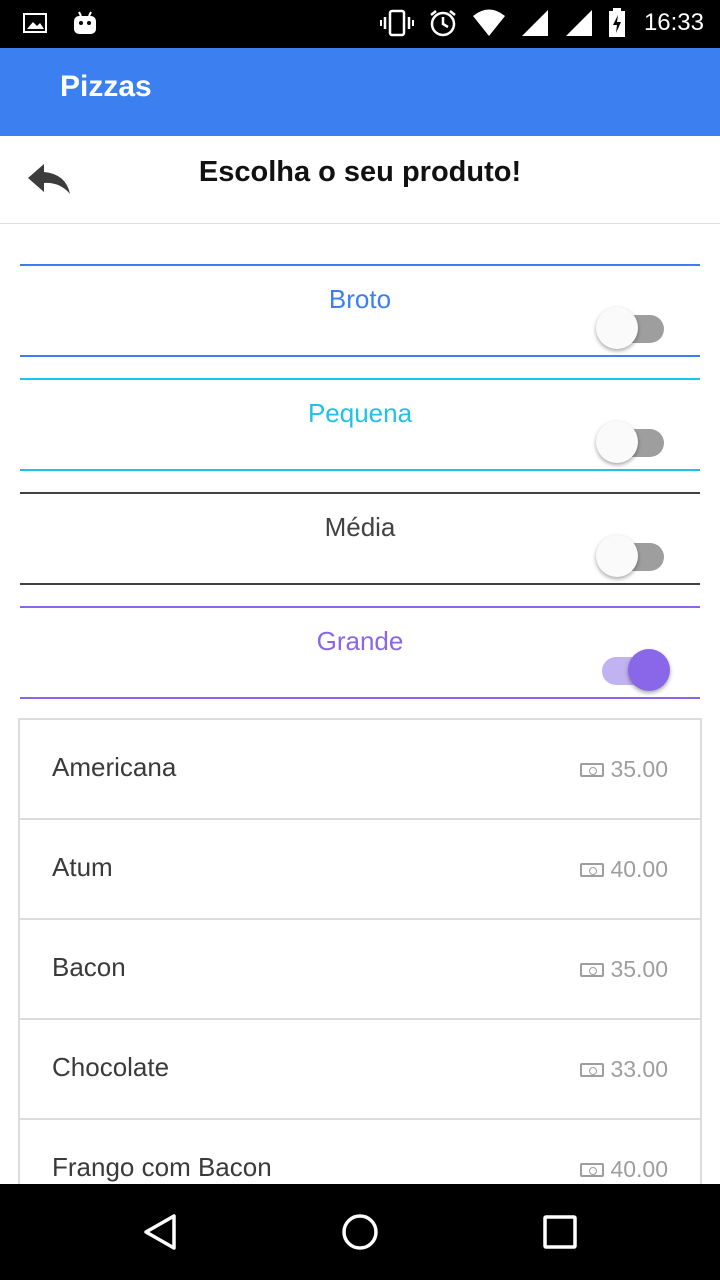 The height and width of the screenshot is (1280, 720). Describe the element at coordinates (633, 553) in the screenshot. I see `size-toggle-media` at that location.